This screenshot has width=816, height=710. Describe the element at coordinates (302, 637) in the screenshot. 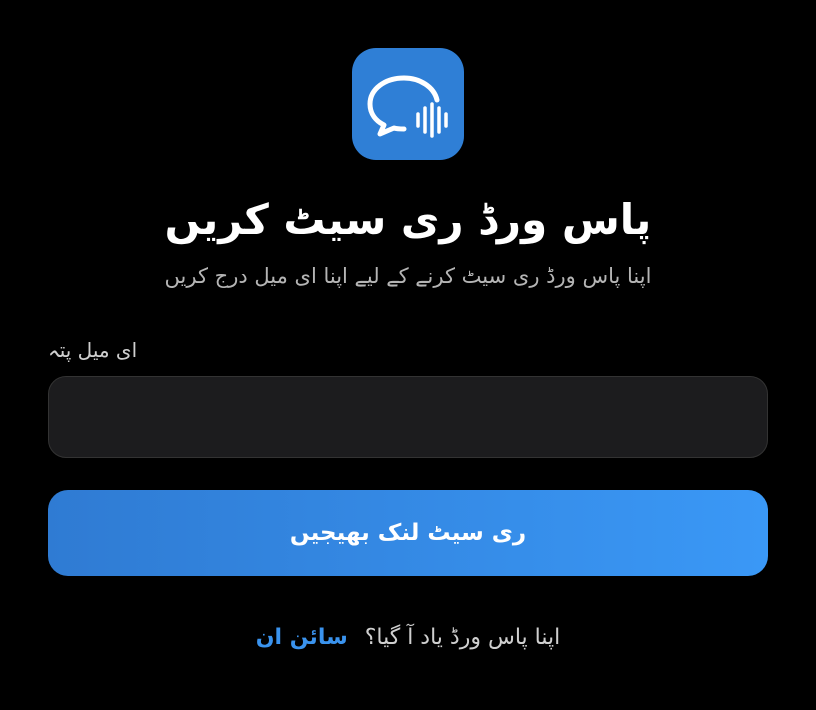

I see `sign-in-link: سائن ان` at that location.